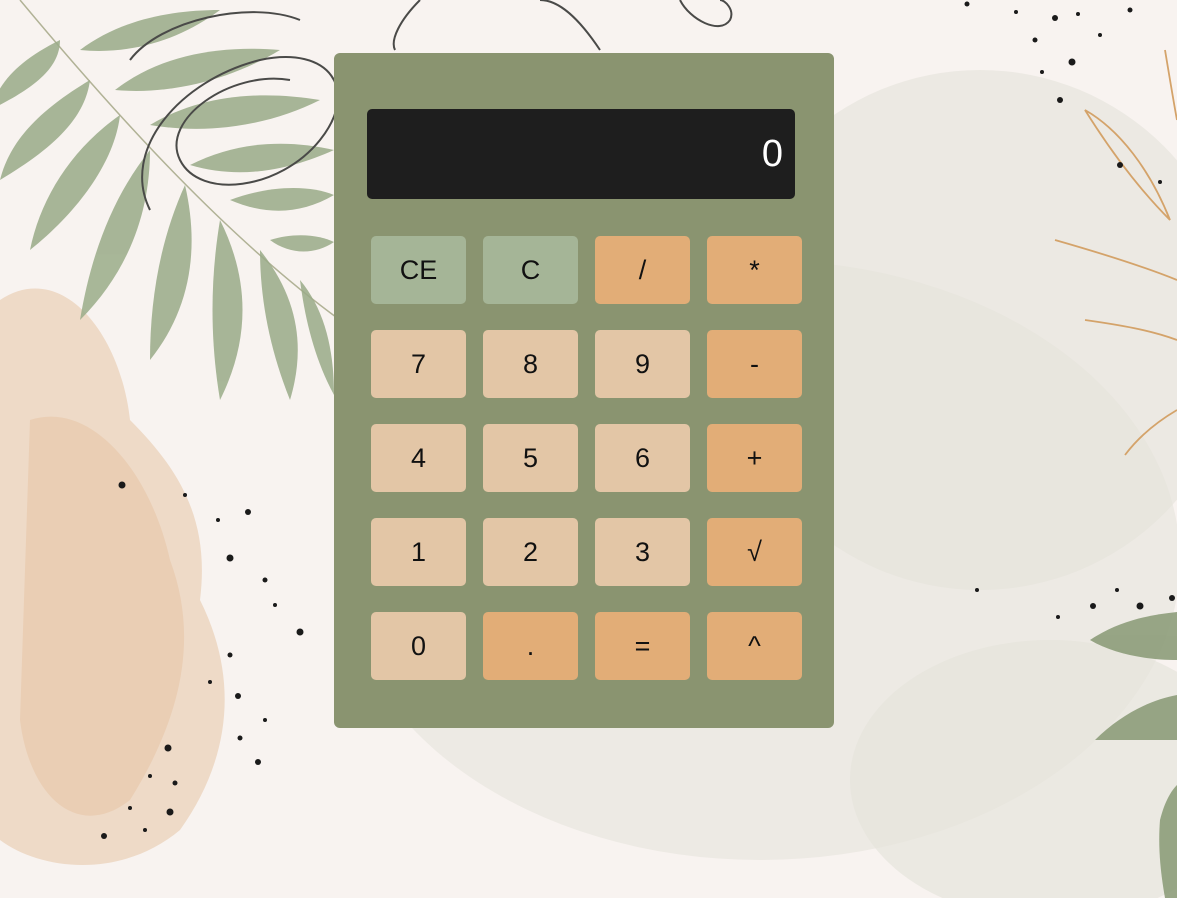 Image resolution: width=1177 pixels, height=898 pixels. Describe the element at coordinates (530, 458) in the screenshot. I see `digit-5-button: 5` at that location.